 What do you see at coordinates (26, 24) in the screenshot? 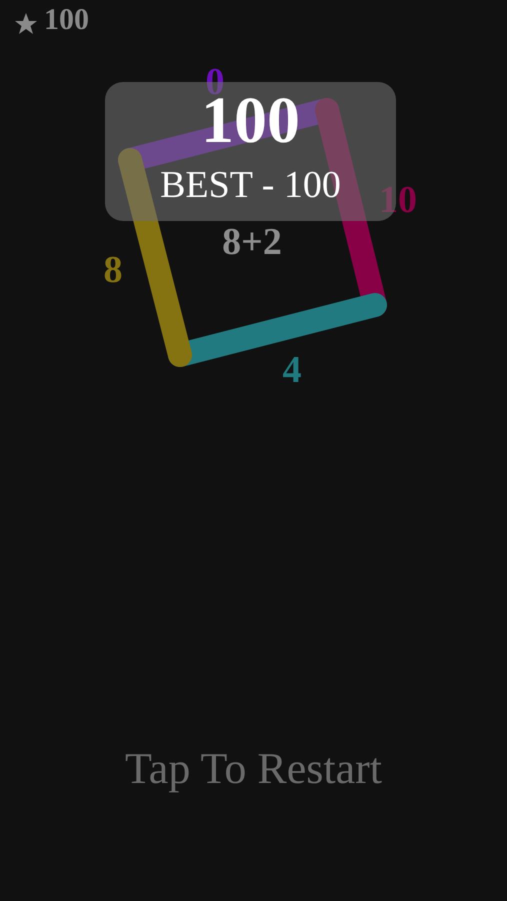
I see `star-icon` at bounding box center [26, 24].